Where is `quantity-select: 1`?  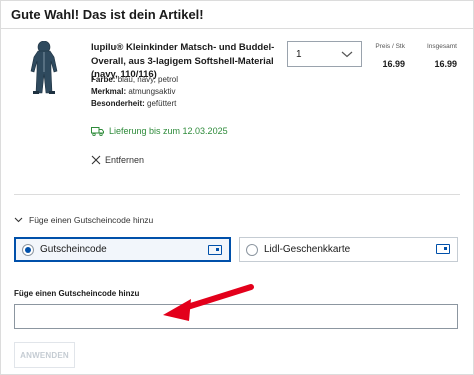 quantity-select: 1 is located at coordinates (324, 54).